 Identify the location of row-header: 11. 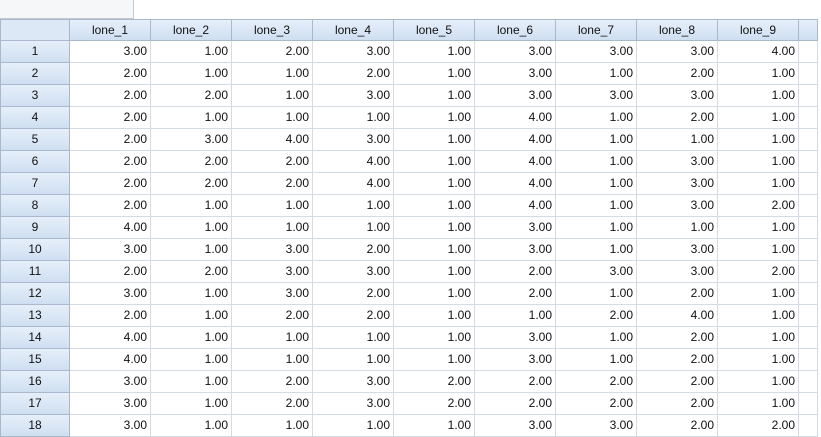
(35, 272).